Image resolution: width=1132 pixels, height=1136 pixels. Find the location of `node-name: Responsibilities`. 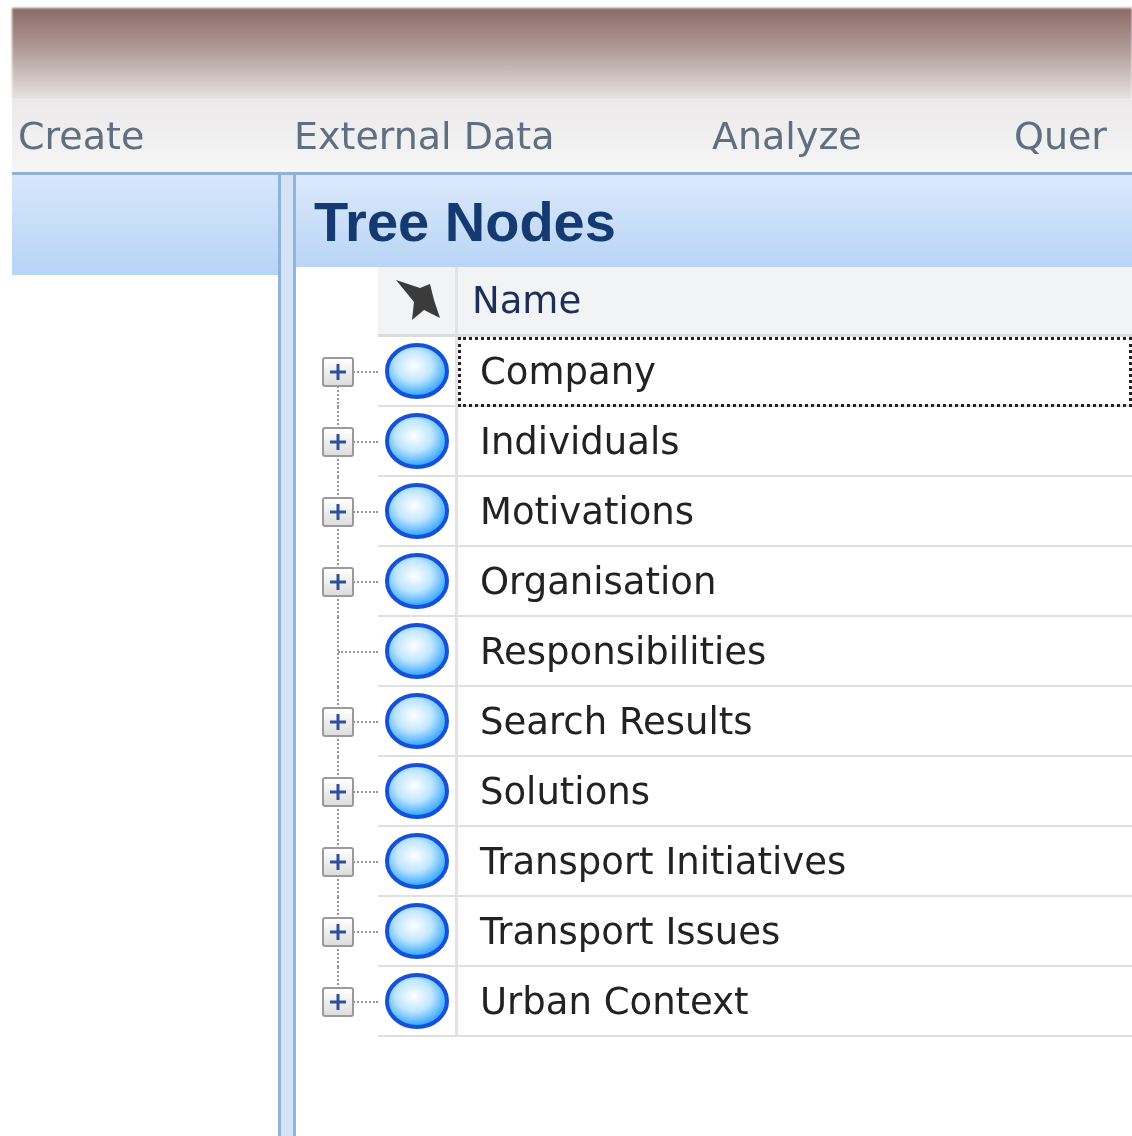

node-name: Responsibilities is located at coordinates (795, 652).